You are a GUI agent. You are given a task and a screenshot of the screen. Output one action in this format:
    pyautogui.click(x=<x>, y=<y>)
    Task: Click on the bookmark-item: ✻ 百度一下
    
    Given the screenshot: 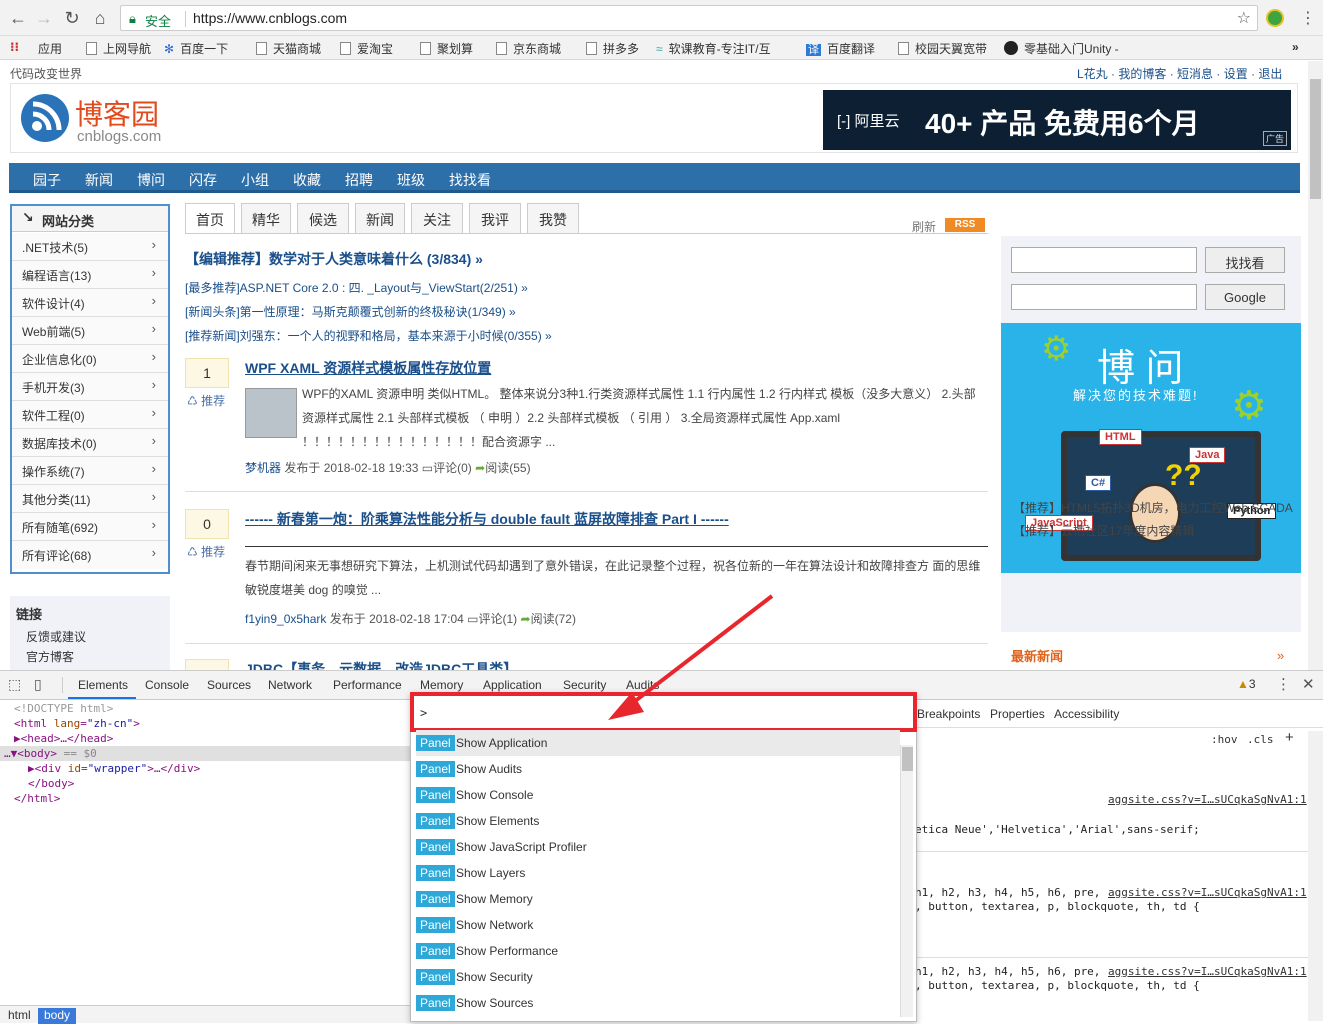 What is the action you would take?
    pyautogui.click(x=196, y=48)
    